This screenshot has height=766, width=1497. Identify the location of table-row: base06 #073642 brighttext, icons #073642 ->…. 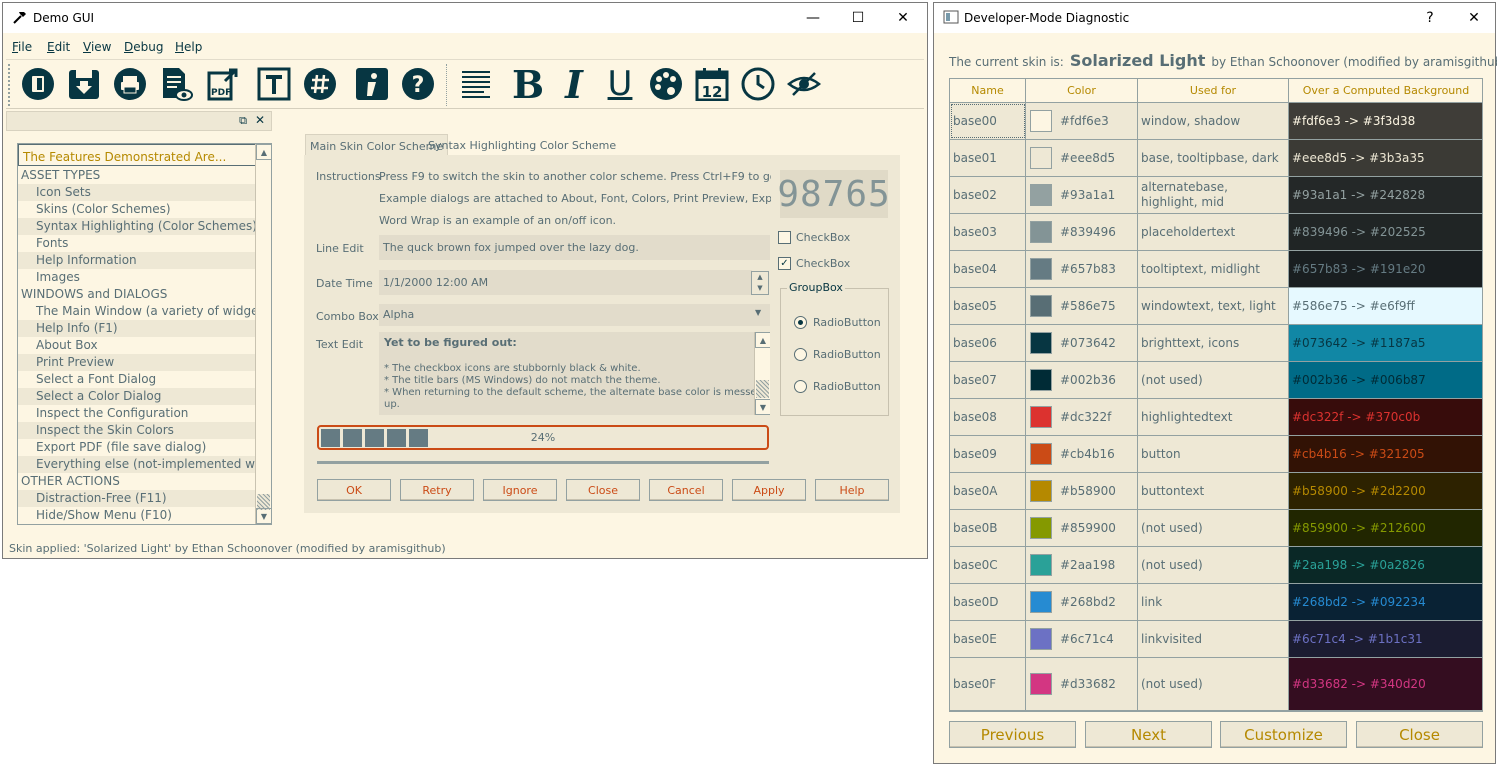
(1216, 343).